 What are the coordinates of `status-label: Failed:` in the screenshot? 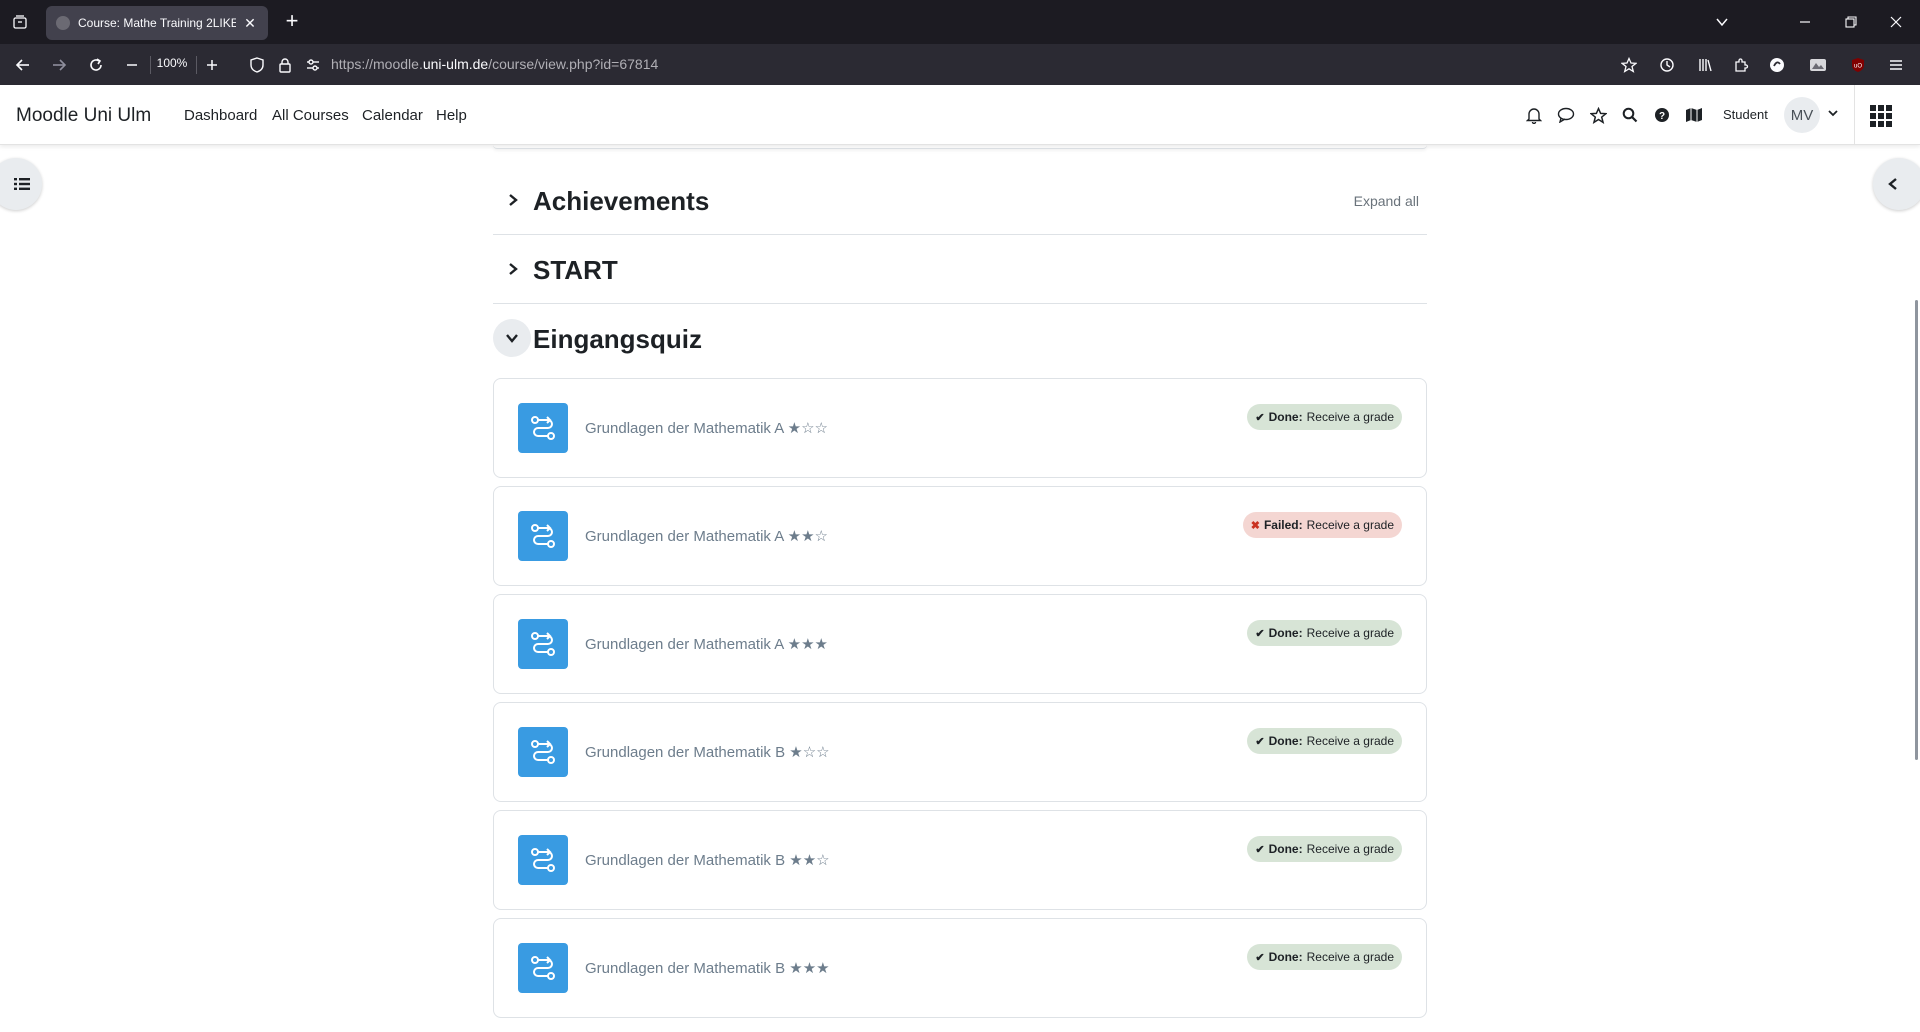 It's located at (1283, 525).